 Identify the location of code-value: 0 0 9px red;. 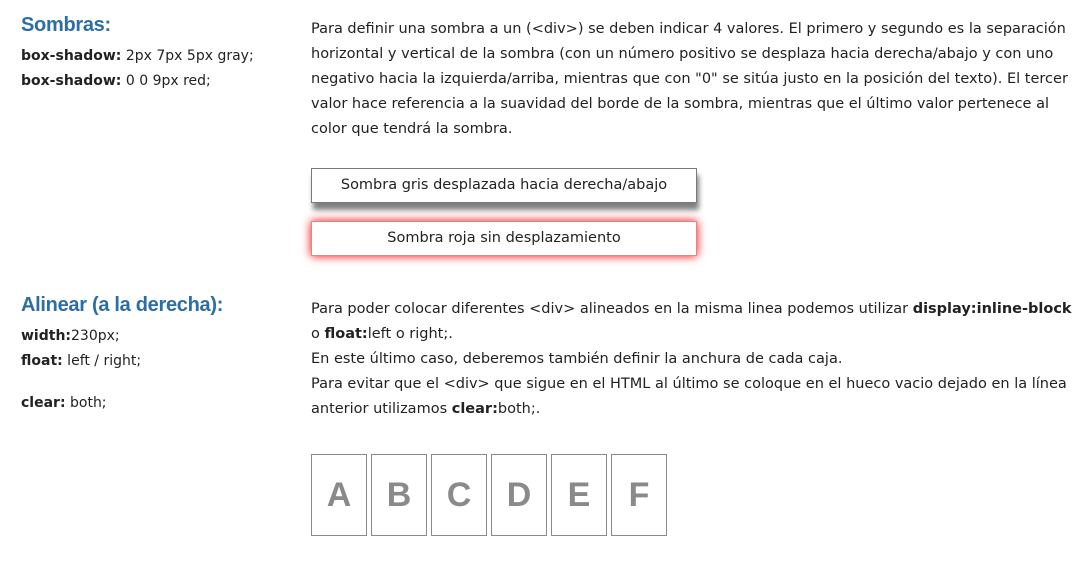
(166, 81).